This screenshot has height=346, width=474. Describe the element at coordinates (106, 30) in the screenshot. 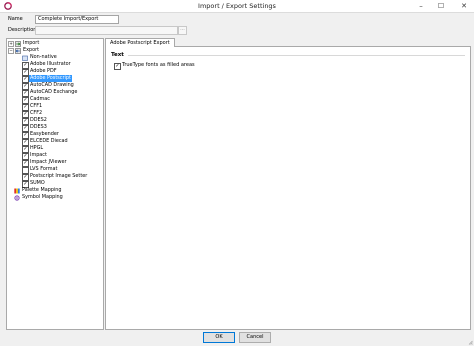

I see `description-input` at that location.